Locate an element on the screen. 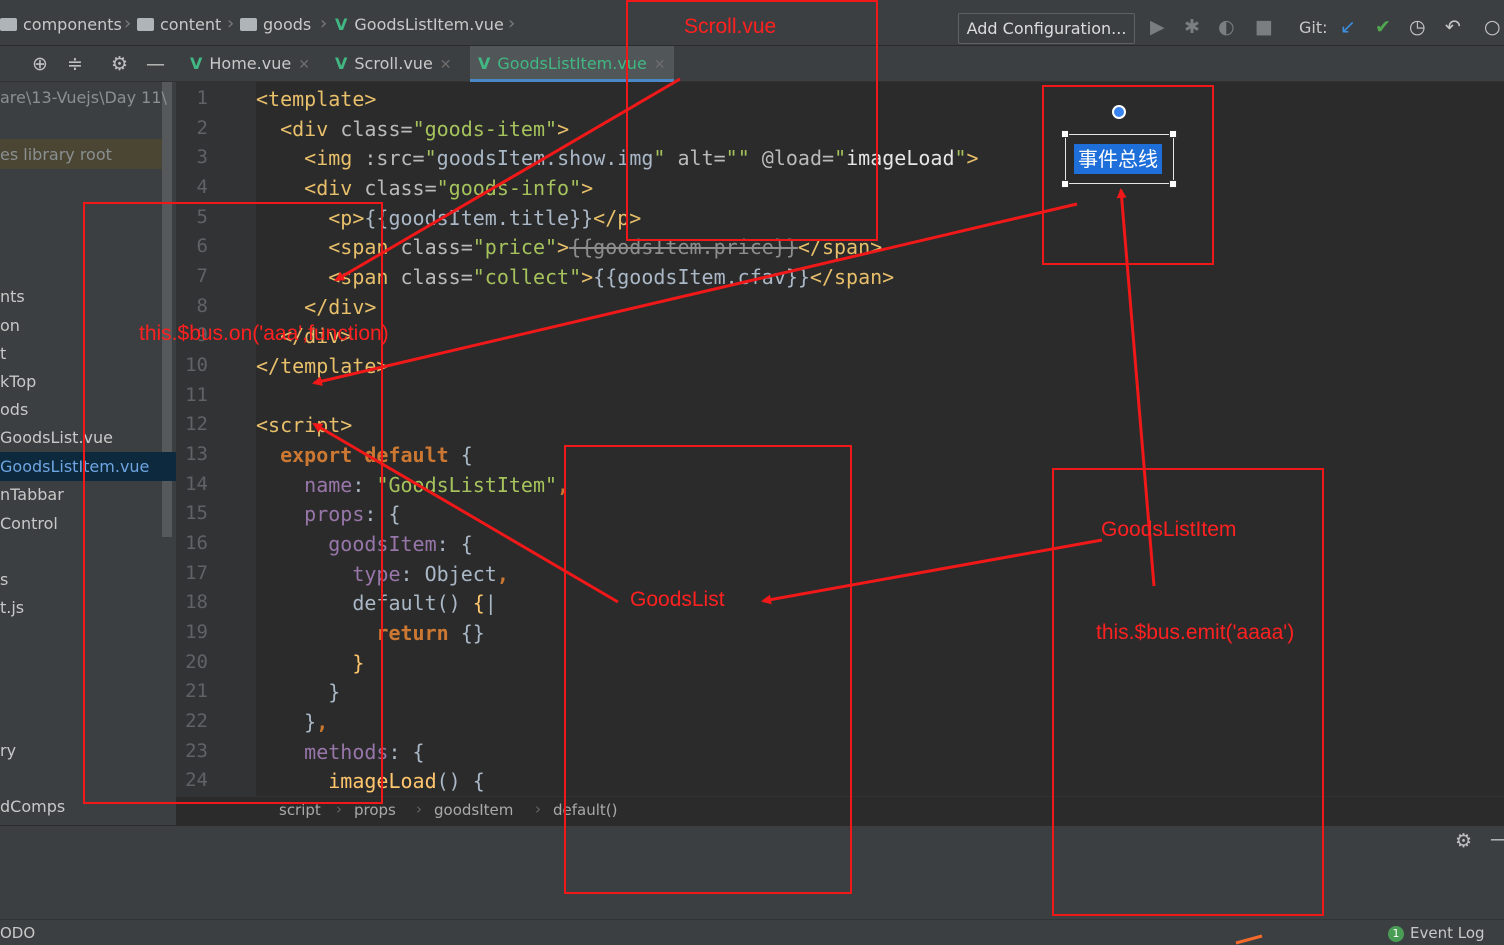 The height and width of the screenshot is (945, 1504). coverage-icon: ◐ is located at coordinates (1226, 27).